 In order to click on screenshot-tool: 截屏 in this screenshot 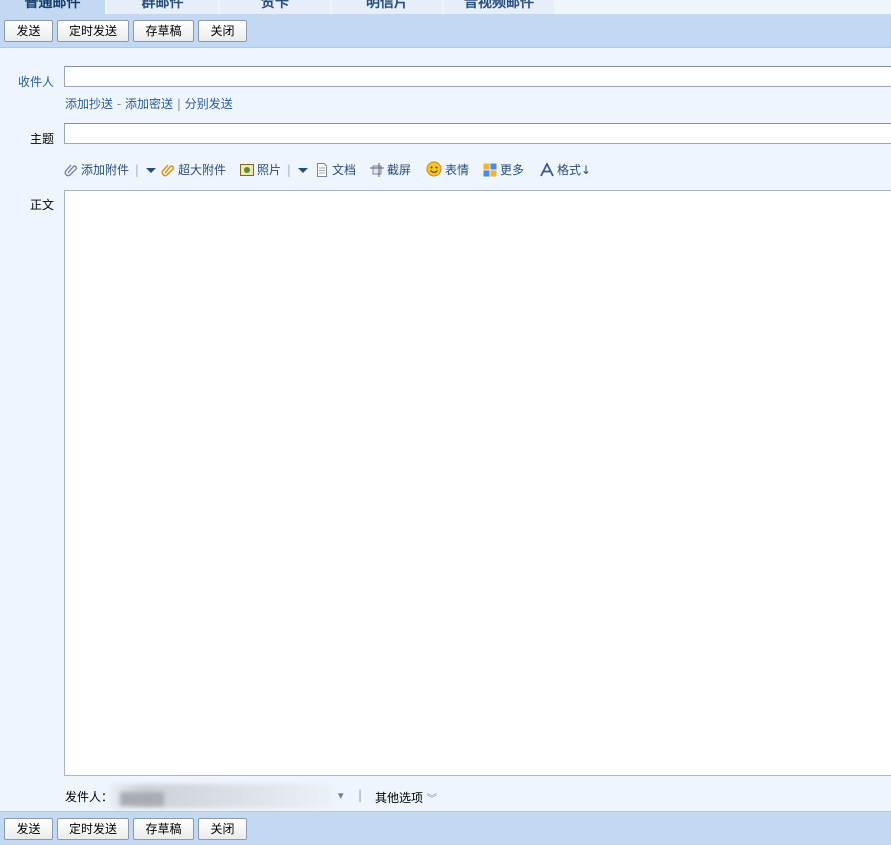, I will do `click(390, 170)`.